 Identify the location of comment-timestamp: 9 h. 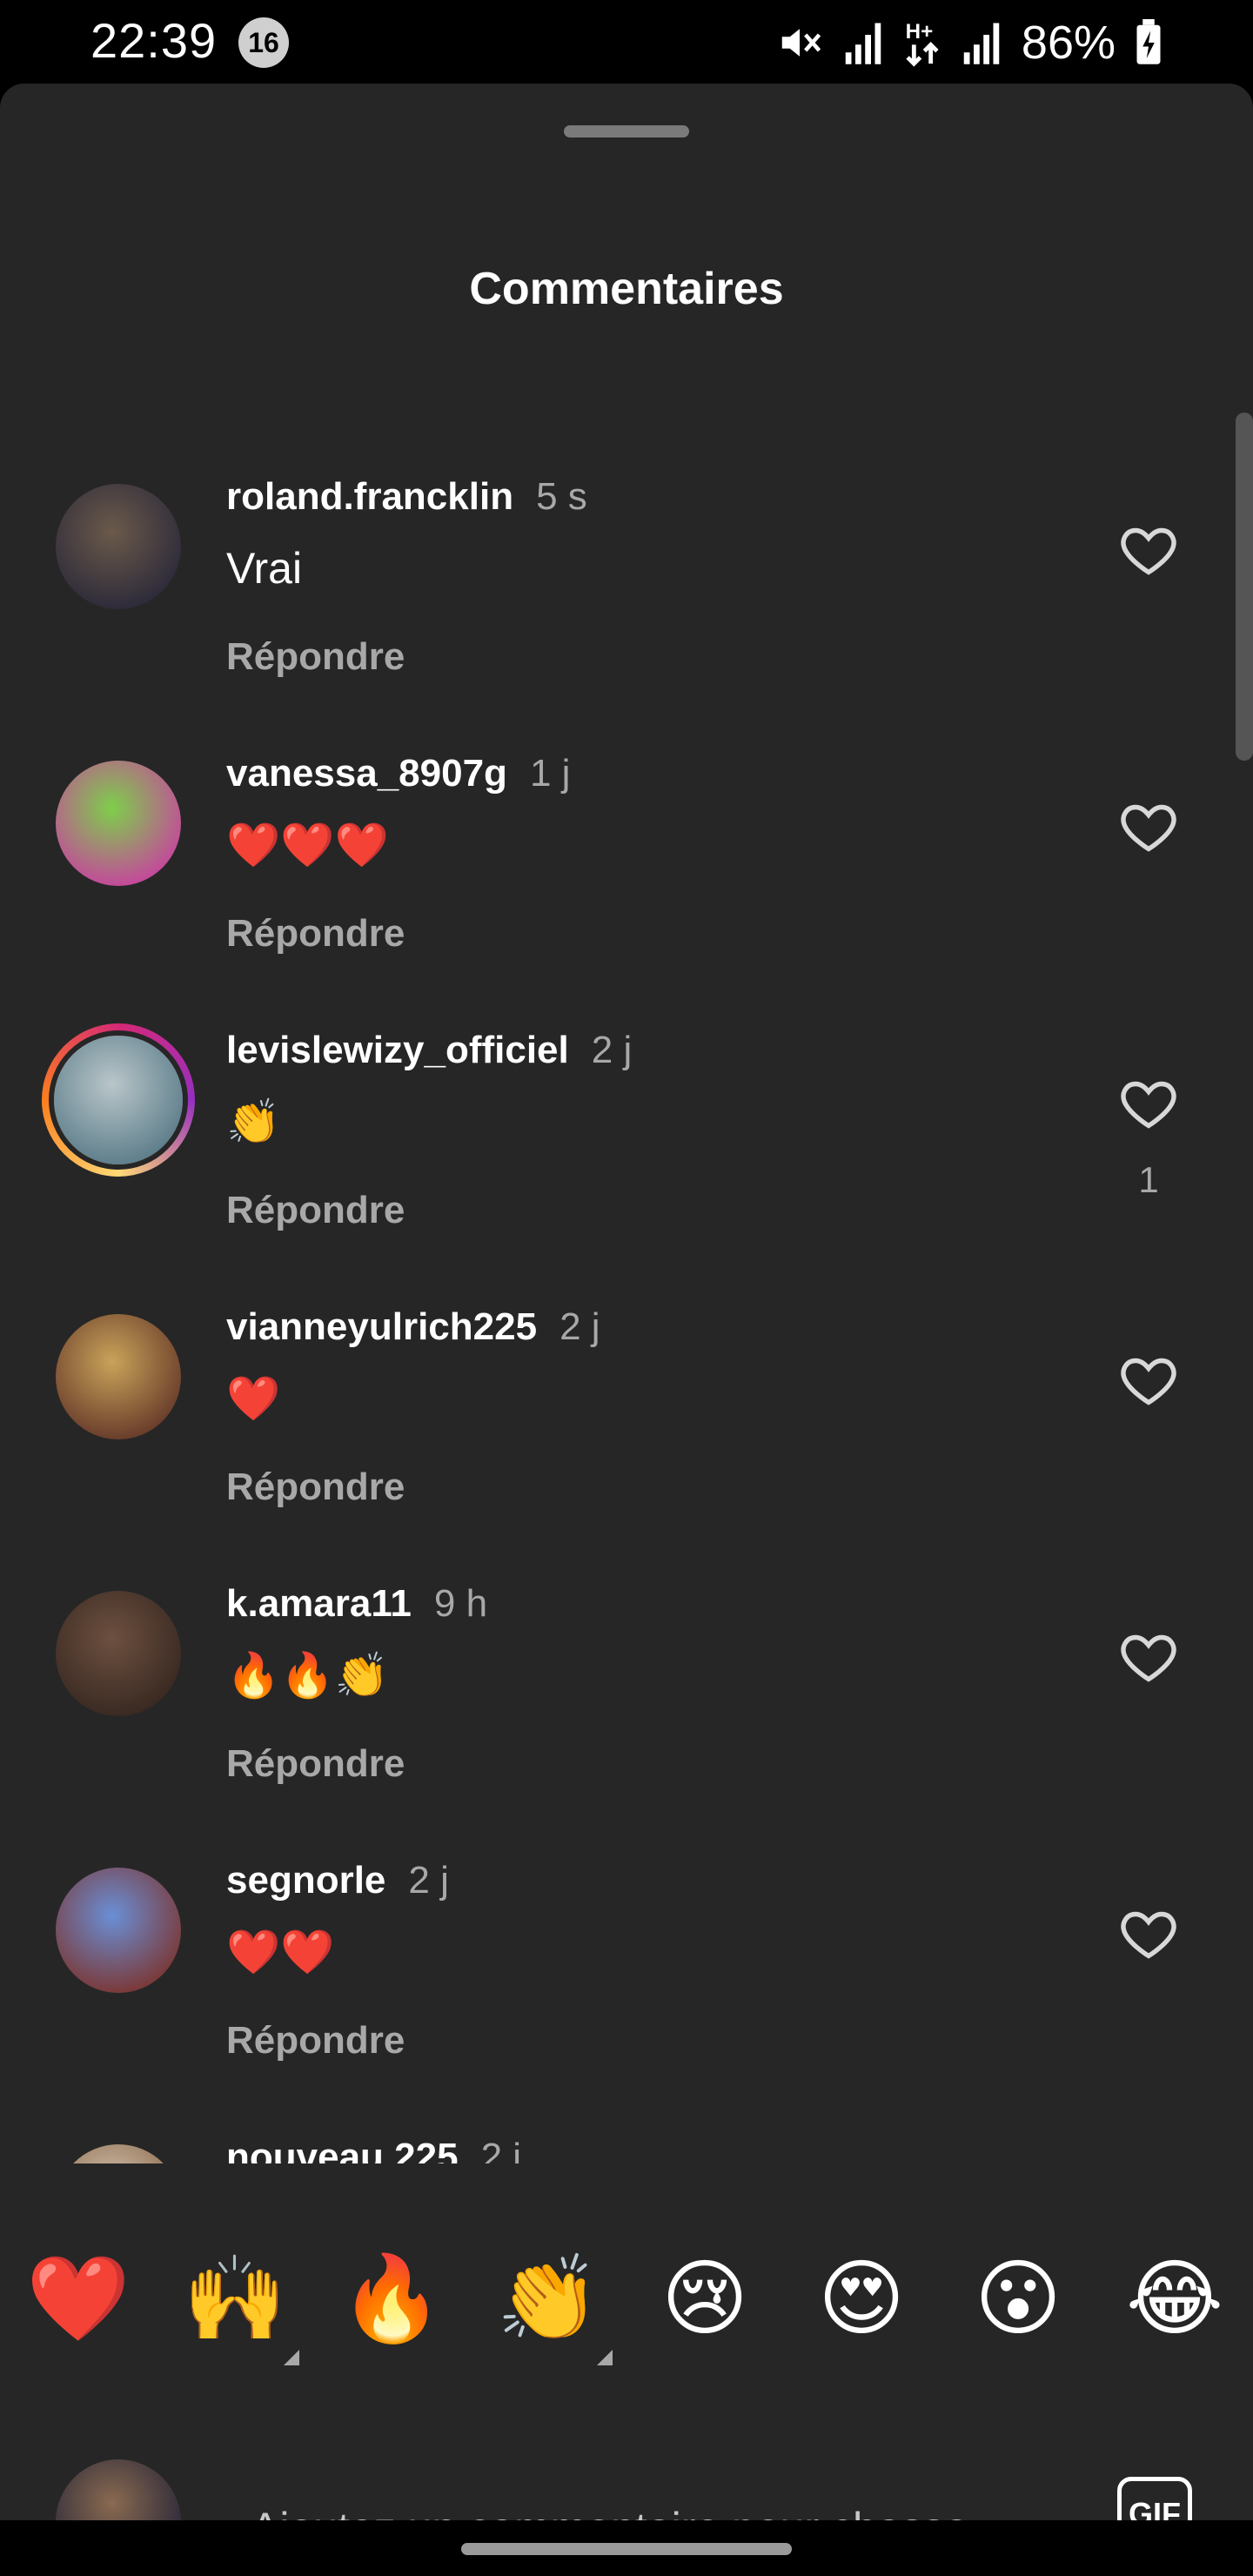
(460, 1603).